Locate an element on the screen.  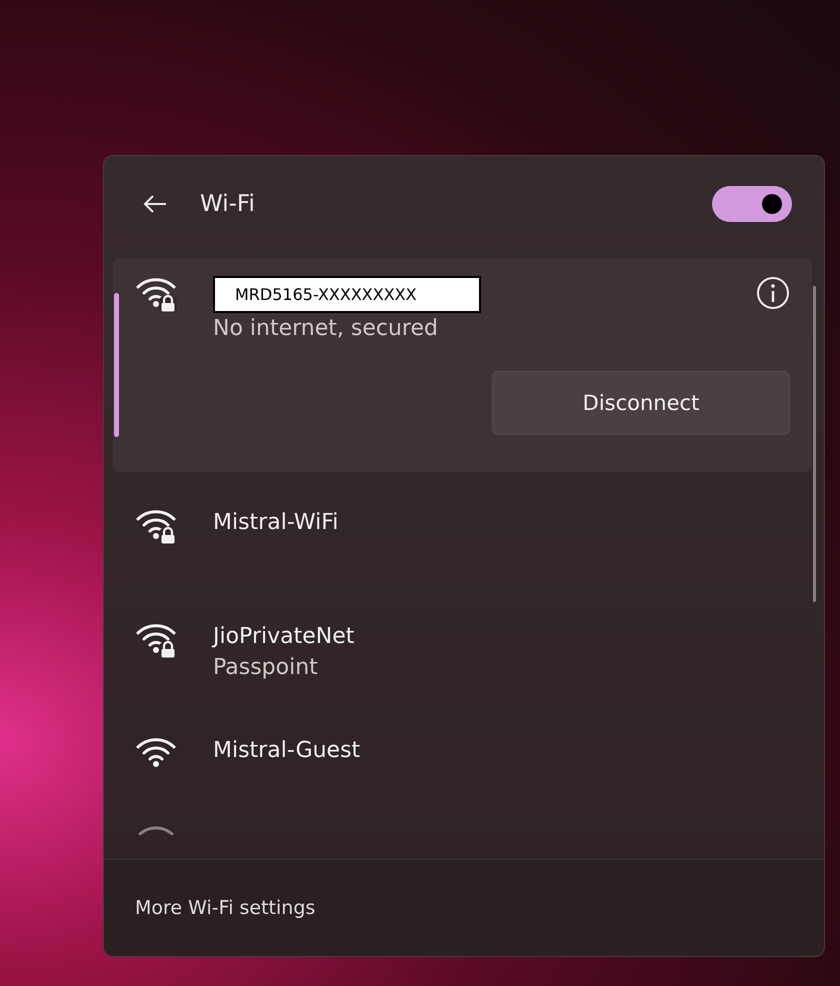
back-arrow-icon is located at coordinates (155, 204).